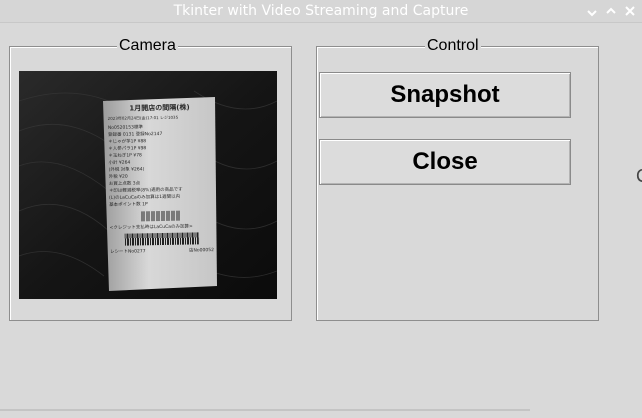 This screenshot has height=418, width=642. I want to click on clipped-glyph: C, so click(639, 176).